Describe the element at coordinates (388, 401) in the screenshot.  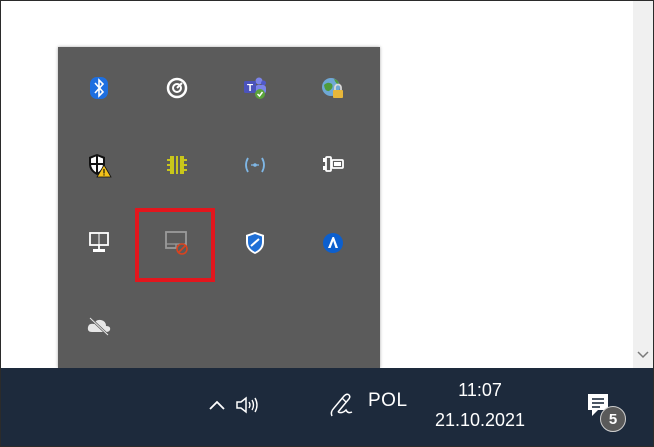
I see `input-language-indicator: POL` at that location.